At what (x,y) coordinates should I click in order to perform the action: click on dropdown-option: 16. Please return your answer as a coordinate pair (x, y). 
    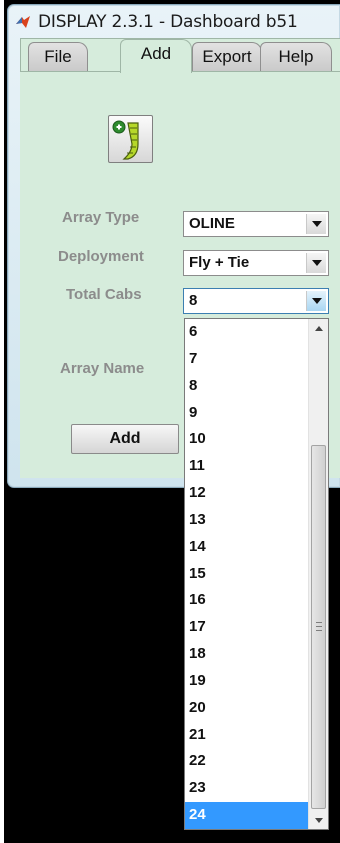
    Looking at the image, I should click on (247, 600).